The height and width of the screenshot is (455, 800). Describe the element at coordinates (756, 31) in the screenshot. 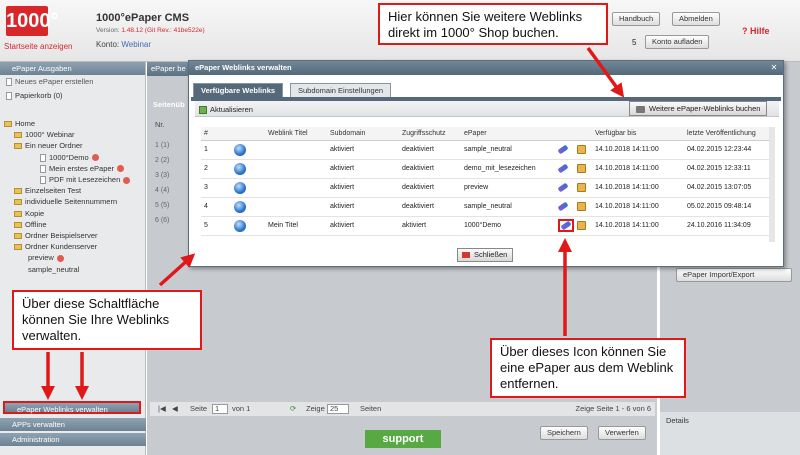

I see `help-link: ? Hilfe` at that location.